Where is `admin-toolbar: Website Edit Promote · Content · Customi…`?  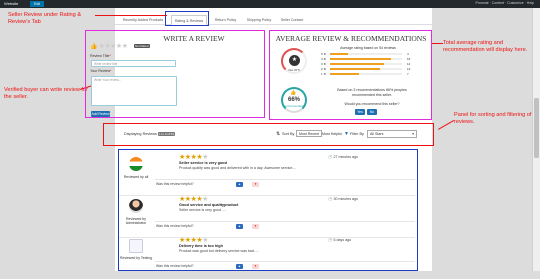 admin-toolbar: Website Edit Promote · Content · Customi… is located at coordinates (270, 4).